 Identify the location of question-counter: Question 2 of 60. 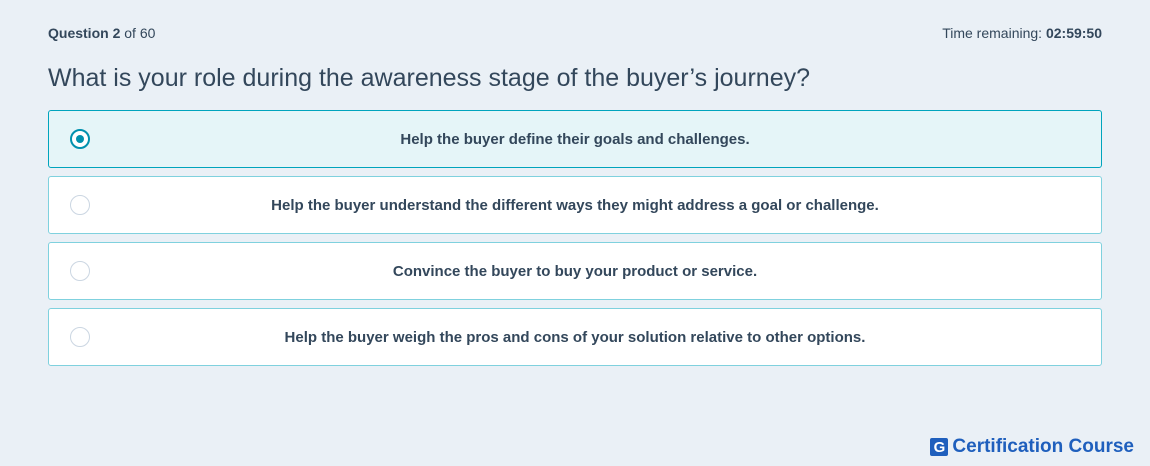
(101, 33).